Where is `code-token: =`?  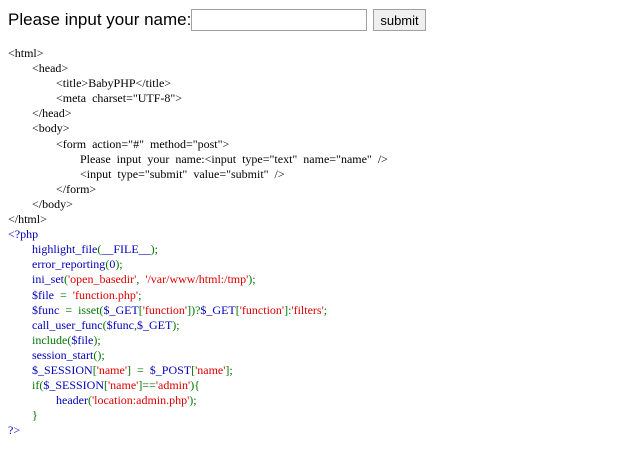 code-token: = is located at coordinates (66, 294).